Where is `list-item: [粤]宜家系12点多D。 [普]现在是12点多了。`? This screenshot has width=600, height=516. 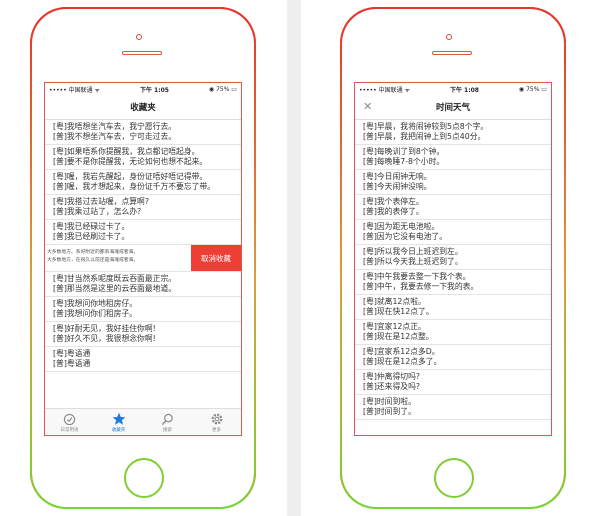
list-item: [粤]宜家系12点多D。 [普]现在是12点多了。 is located at coordinates (453, 357).